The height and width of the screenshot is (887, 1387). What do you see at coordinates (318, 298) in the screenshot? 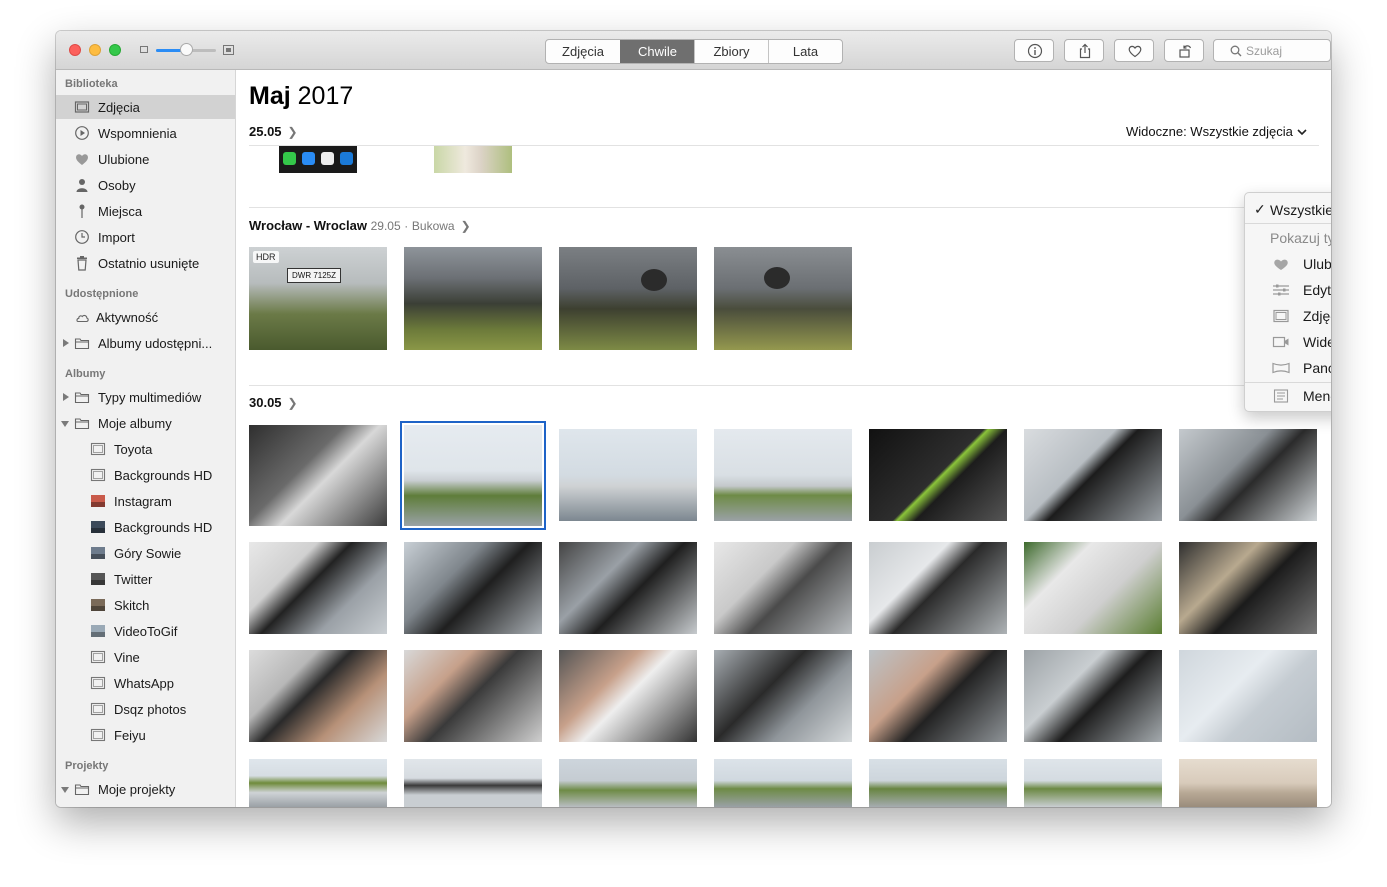
I see `photo-thumbnail: DWR 7125Z HDR` at bounding box center [318, 298].